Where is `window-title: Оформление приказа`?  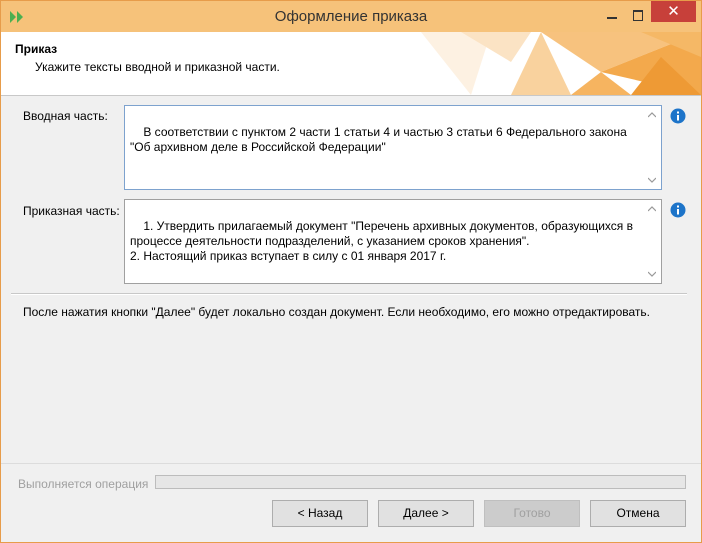 window-title: Оформление приказа is located at coordinates (351, 16).